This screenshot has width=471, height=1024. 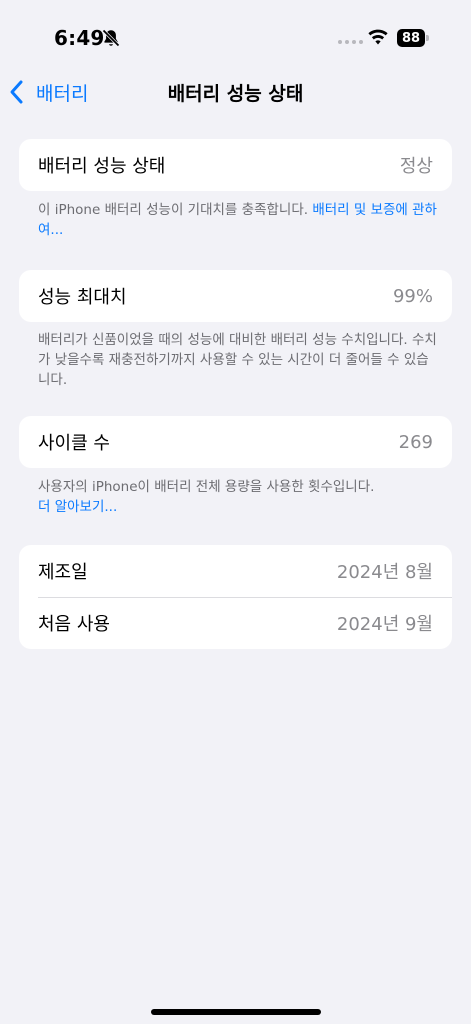 I want to click on max-capacity-group: 성능 최대치 99%, so click(x=235, y=296).